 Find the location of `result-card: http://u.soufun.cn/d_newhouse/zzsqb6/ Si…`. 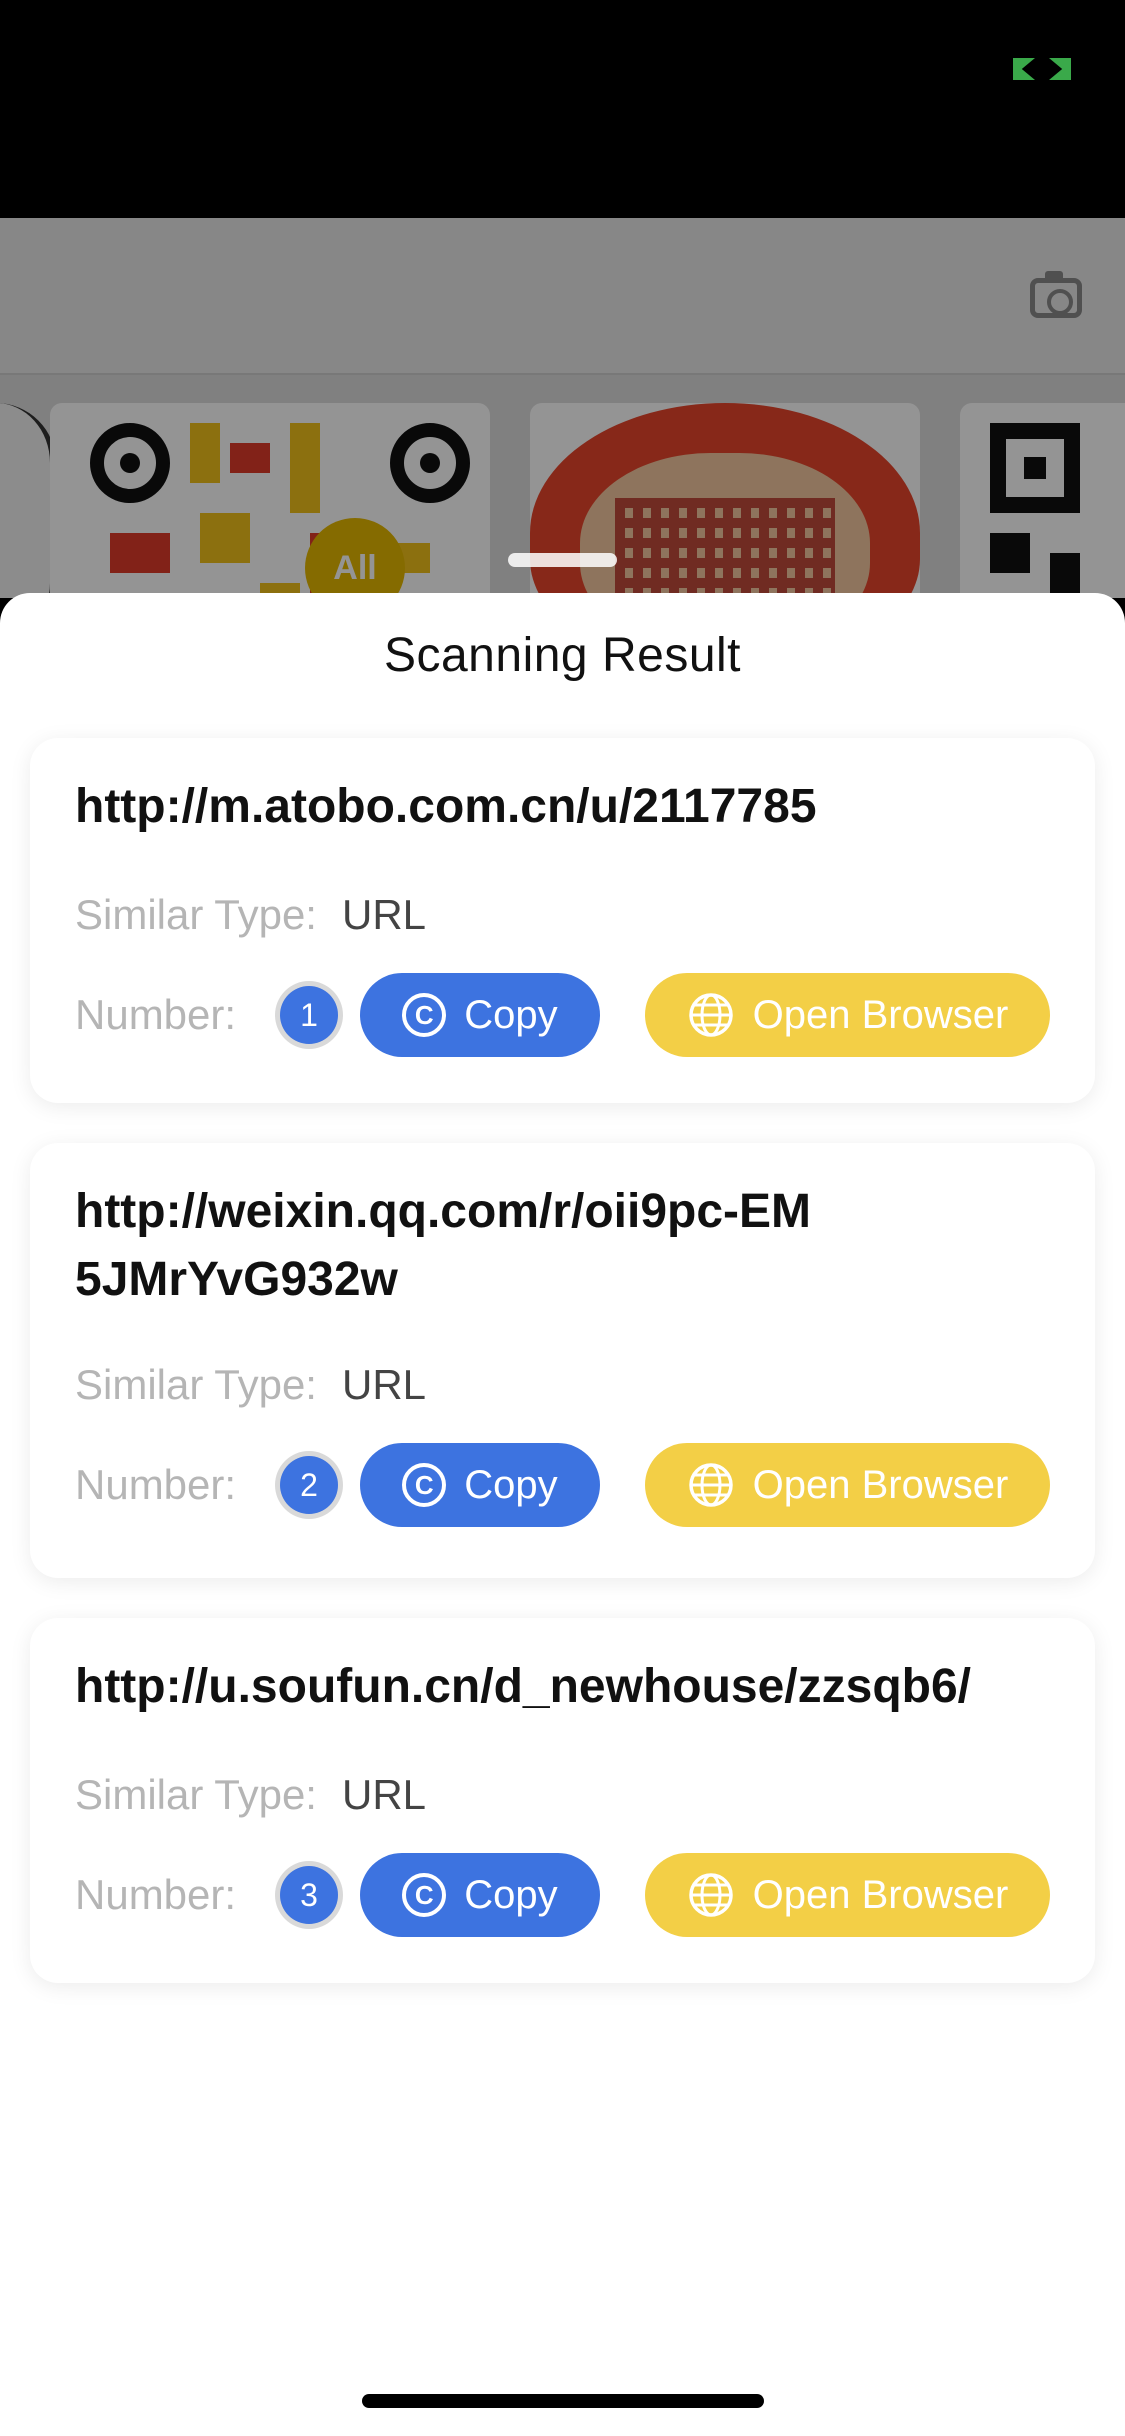

result-card: http://u.soufun.cn/d_newhouse/zzsqb6/ Si… is located at coordinates (562, 1800).